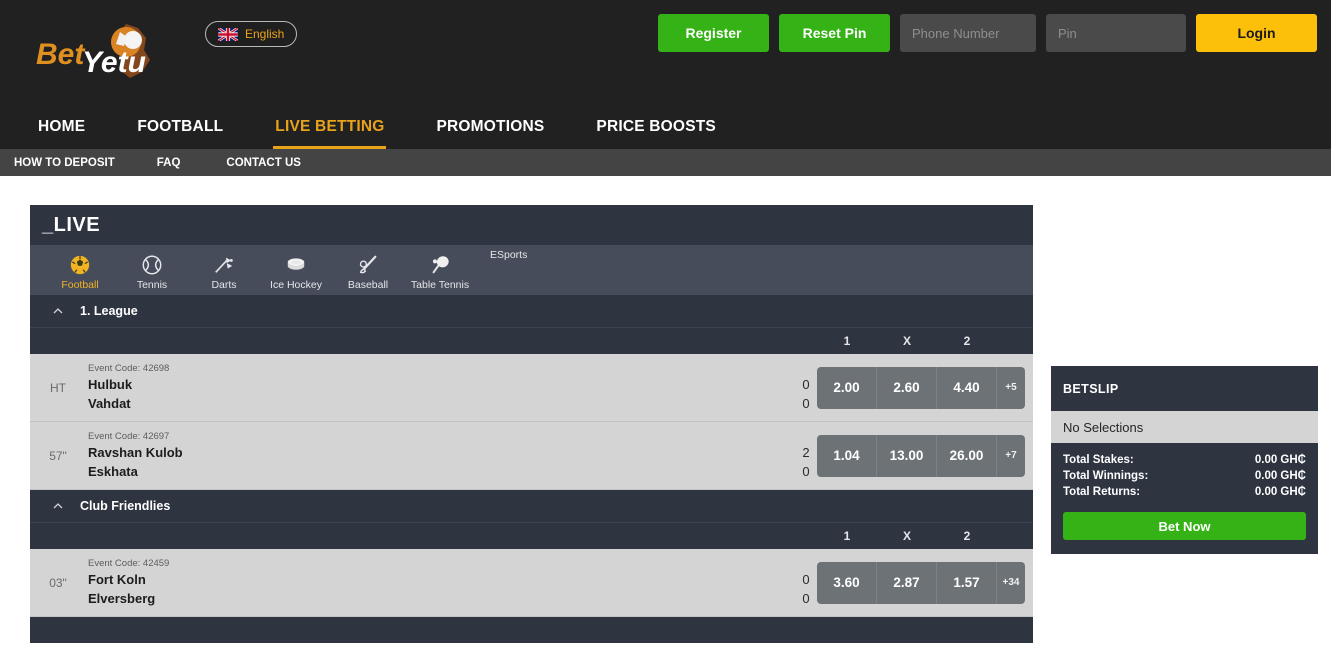 This screenshot has width=1331, height=648. What do you see at coordinates (713, 33) in the screenshot?
I see `register-button: Register` at bounding box center [713, 33].